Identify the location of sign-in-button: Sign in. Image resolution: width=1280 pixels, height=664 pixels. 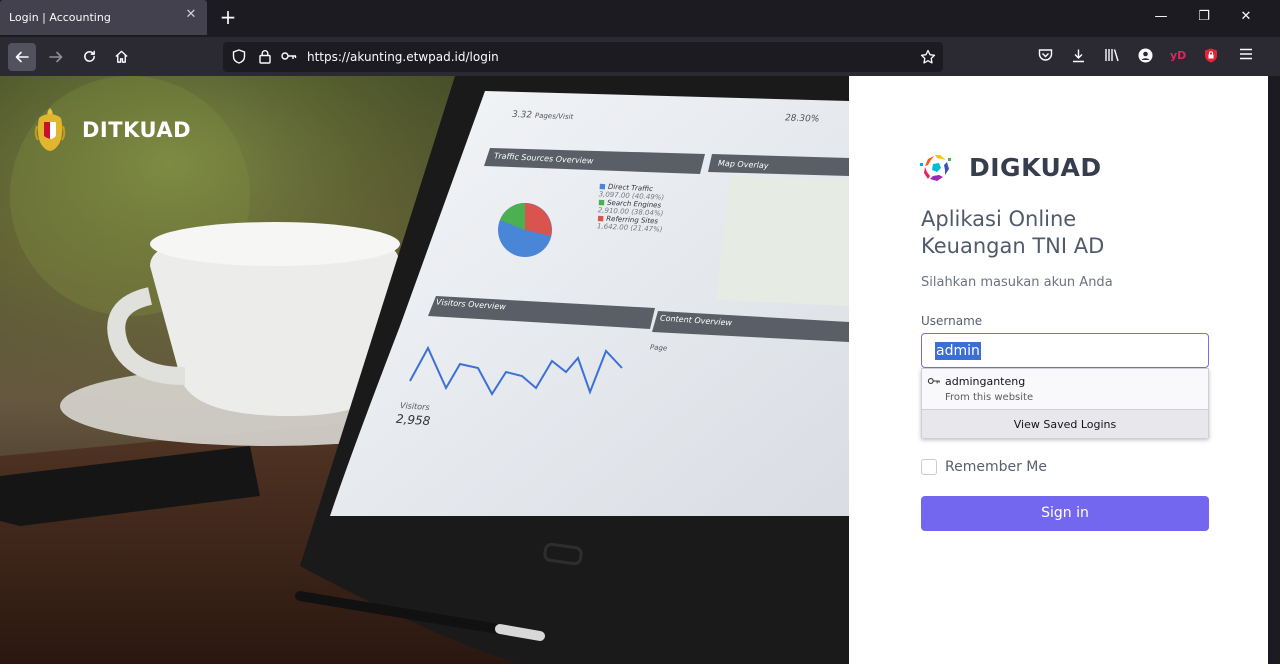
(1065, 513).